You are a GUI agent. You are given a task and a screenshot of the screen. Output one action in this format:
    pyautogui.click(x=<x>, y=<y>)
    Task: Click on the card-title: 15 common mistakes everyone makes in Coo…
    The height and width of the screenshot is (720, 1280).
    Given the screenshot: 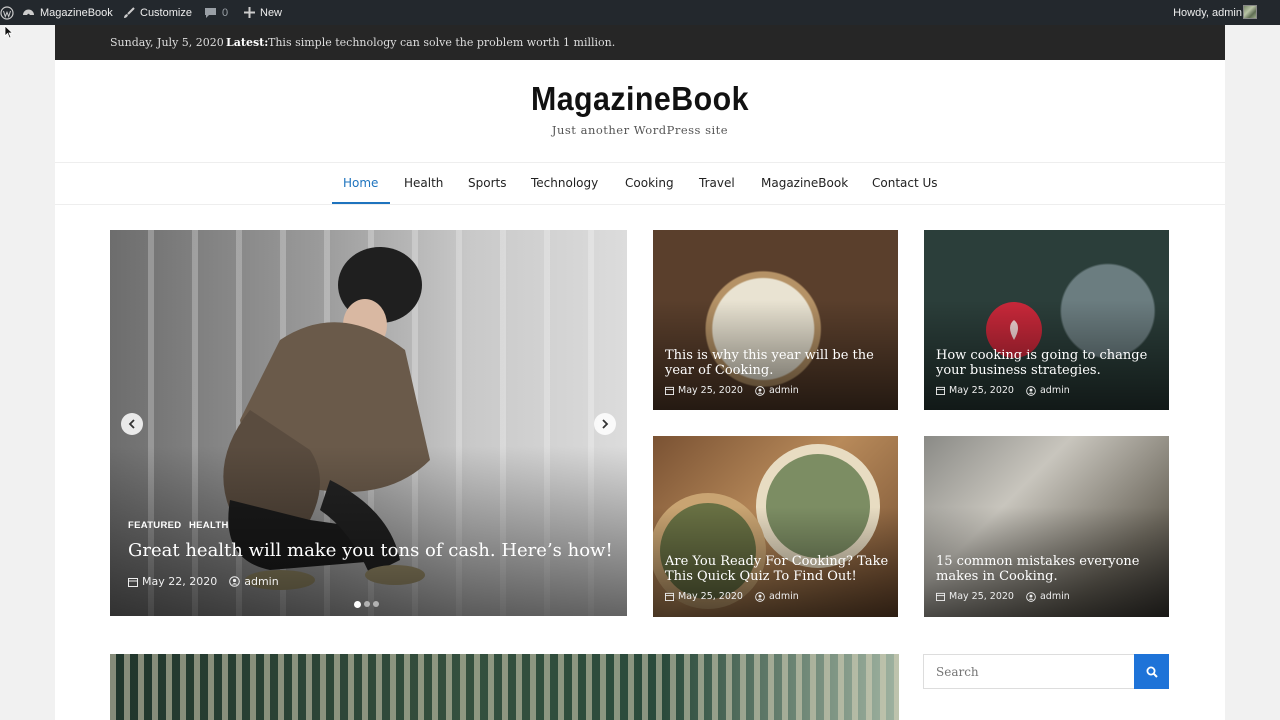 What is the action you would take?
    pyautogui.click(x=1050, y=569)
    